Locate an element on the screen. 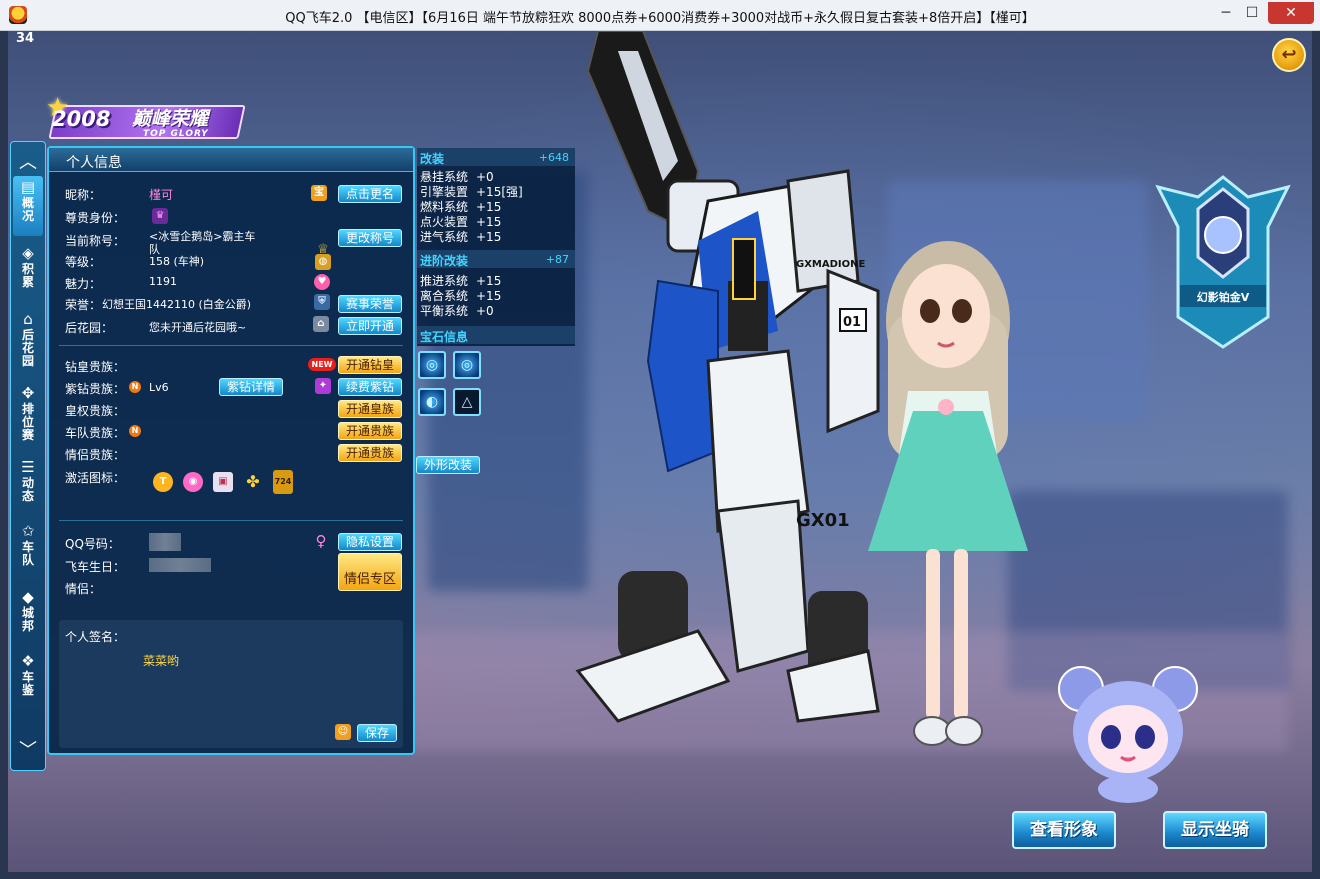  active-icons-label: 激活图标： is located at coordinates (95, 478).